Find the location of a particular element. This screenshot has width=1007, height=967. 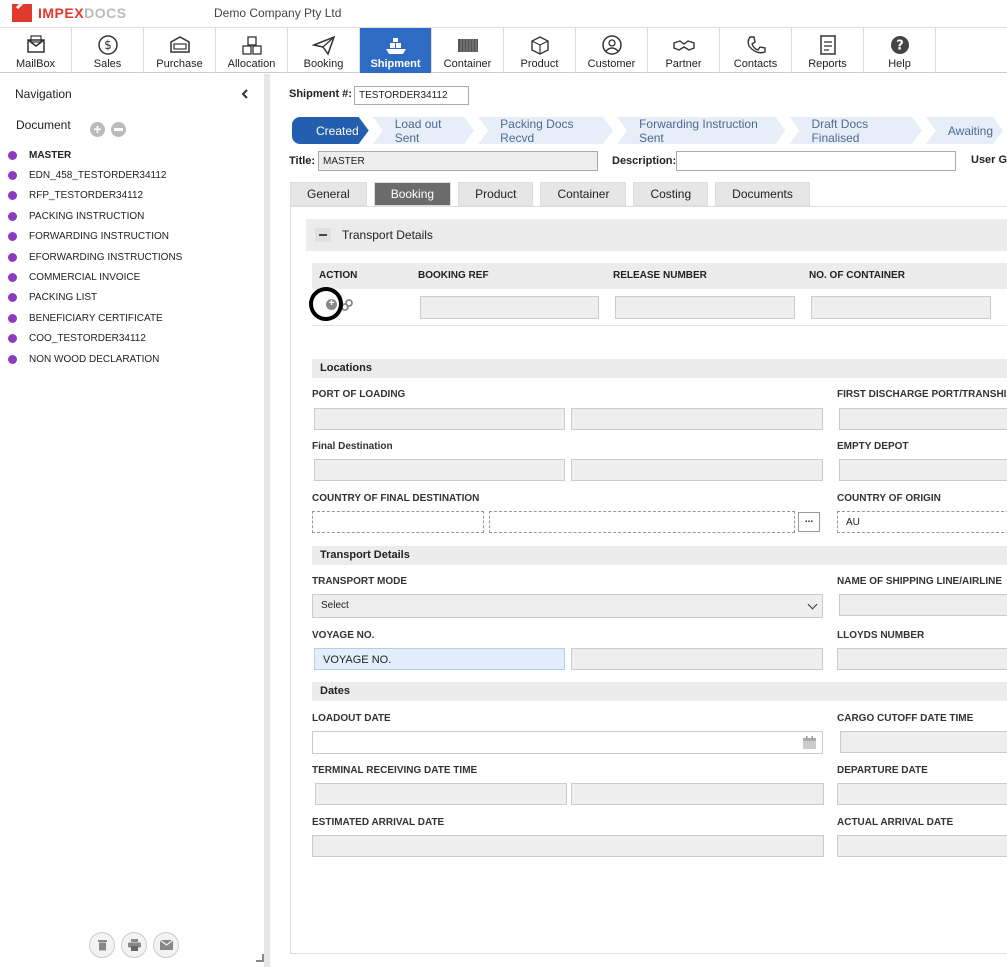

empty-depot-field is located at coordinates (923, 470).